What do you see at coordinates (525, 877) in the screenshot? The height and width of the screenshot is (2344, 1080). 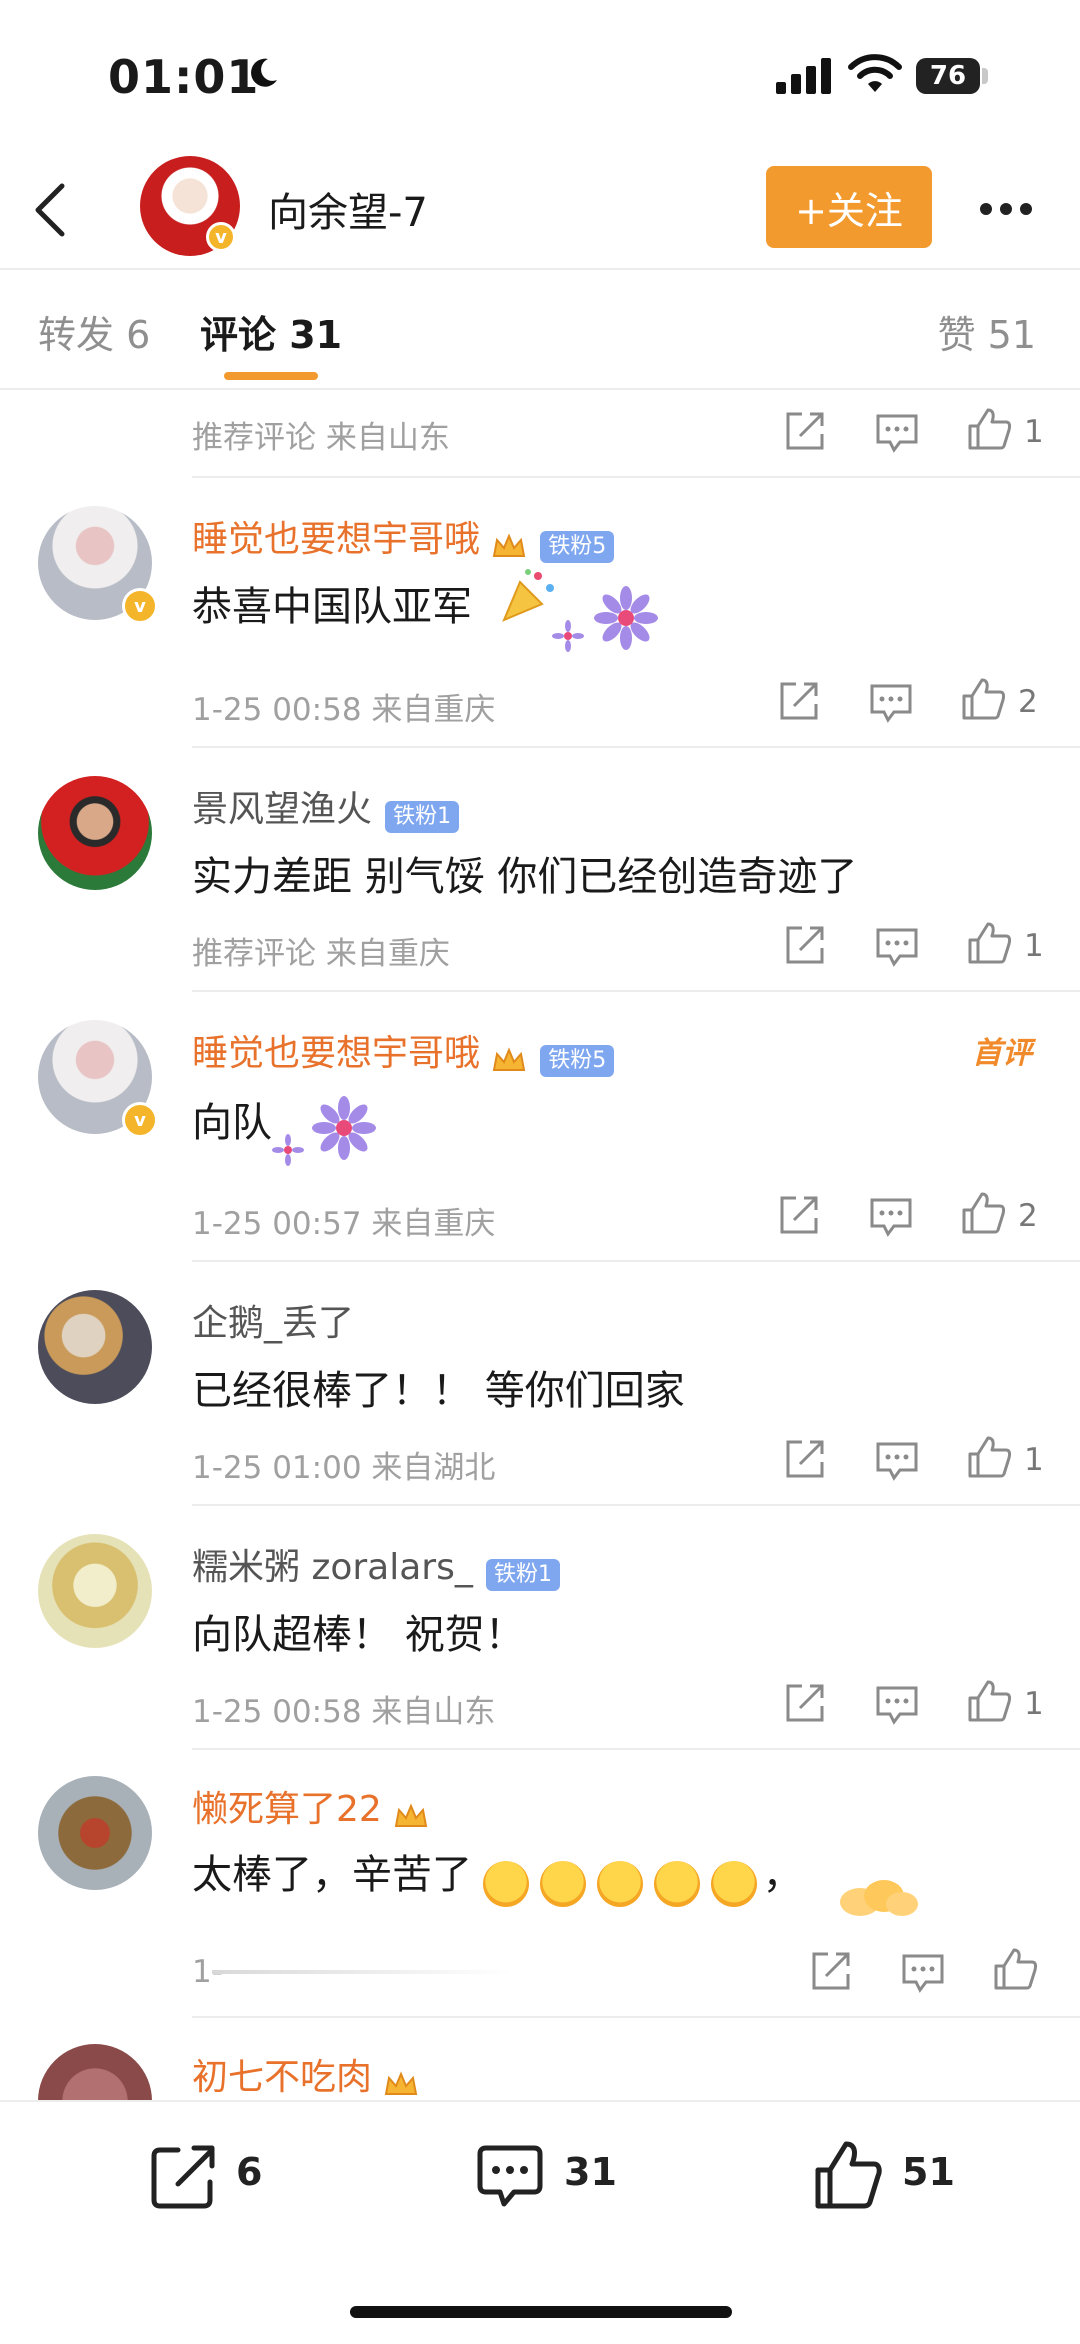 I see `comment-text: 实力差距 别气馁 你们已经创造奇迹了` at bounding box center [525, 877].